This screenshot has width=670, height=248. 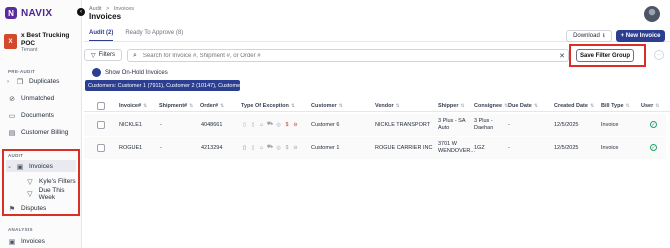 I want to click on download-icon: ⭳, so click(x=603, y=36).